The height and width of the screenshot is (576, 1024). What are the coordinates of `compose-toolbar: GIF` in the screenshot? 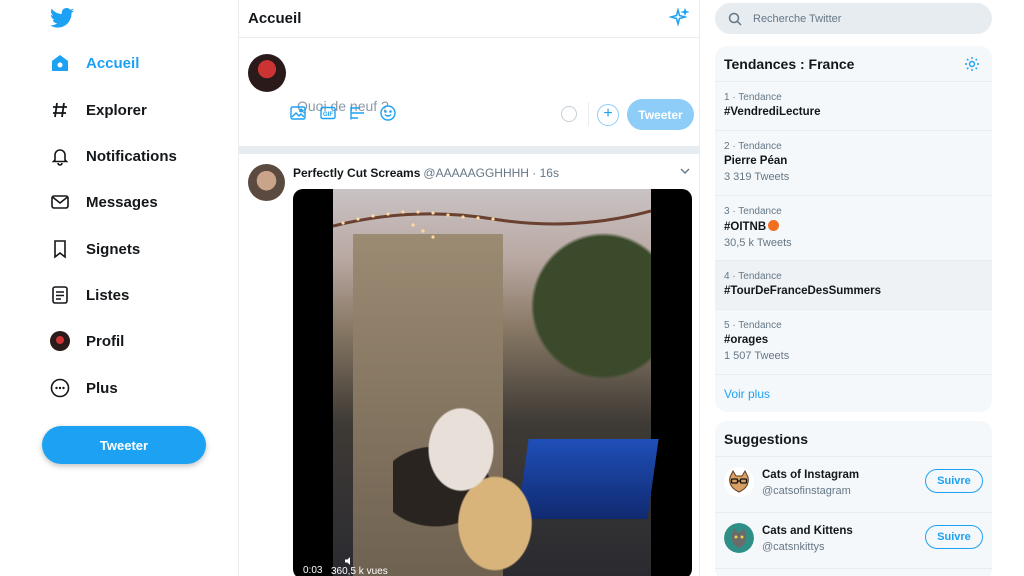 It's located at (343, 113).